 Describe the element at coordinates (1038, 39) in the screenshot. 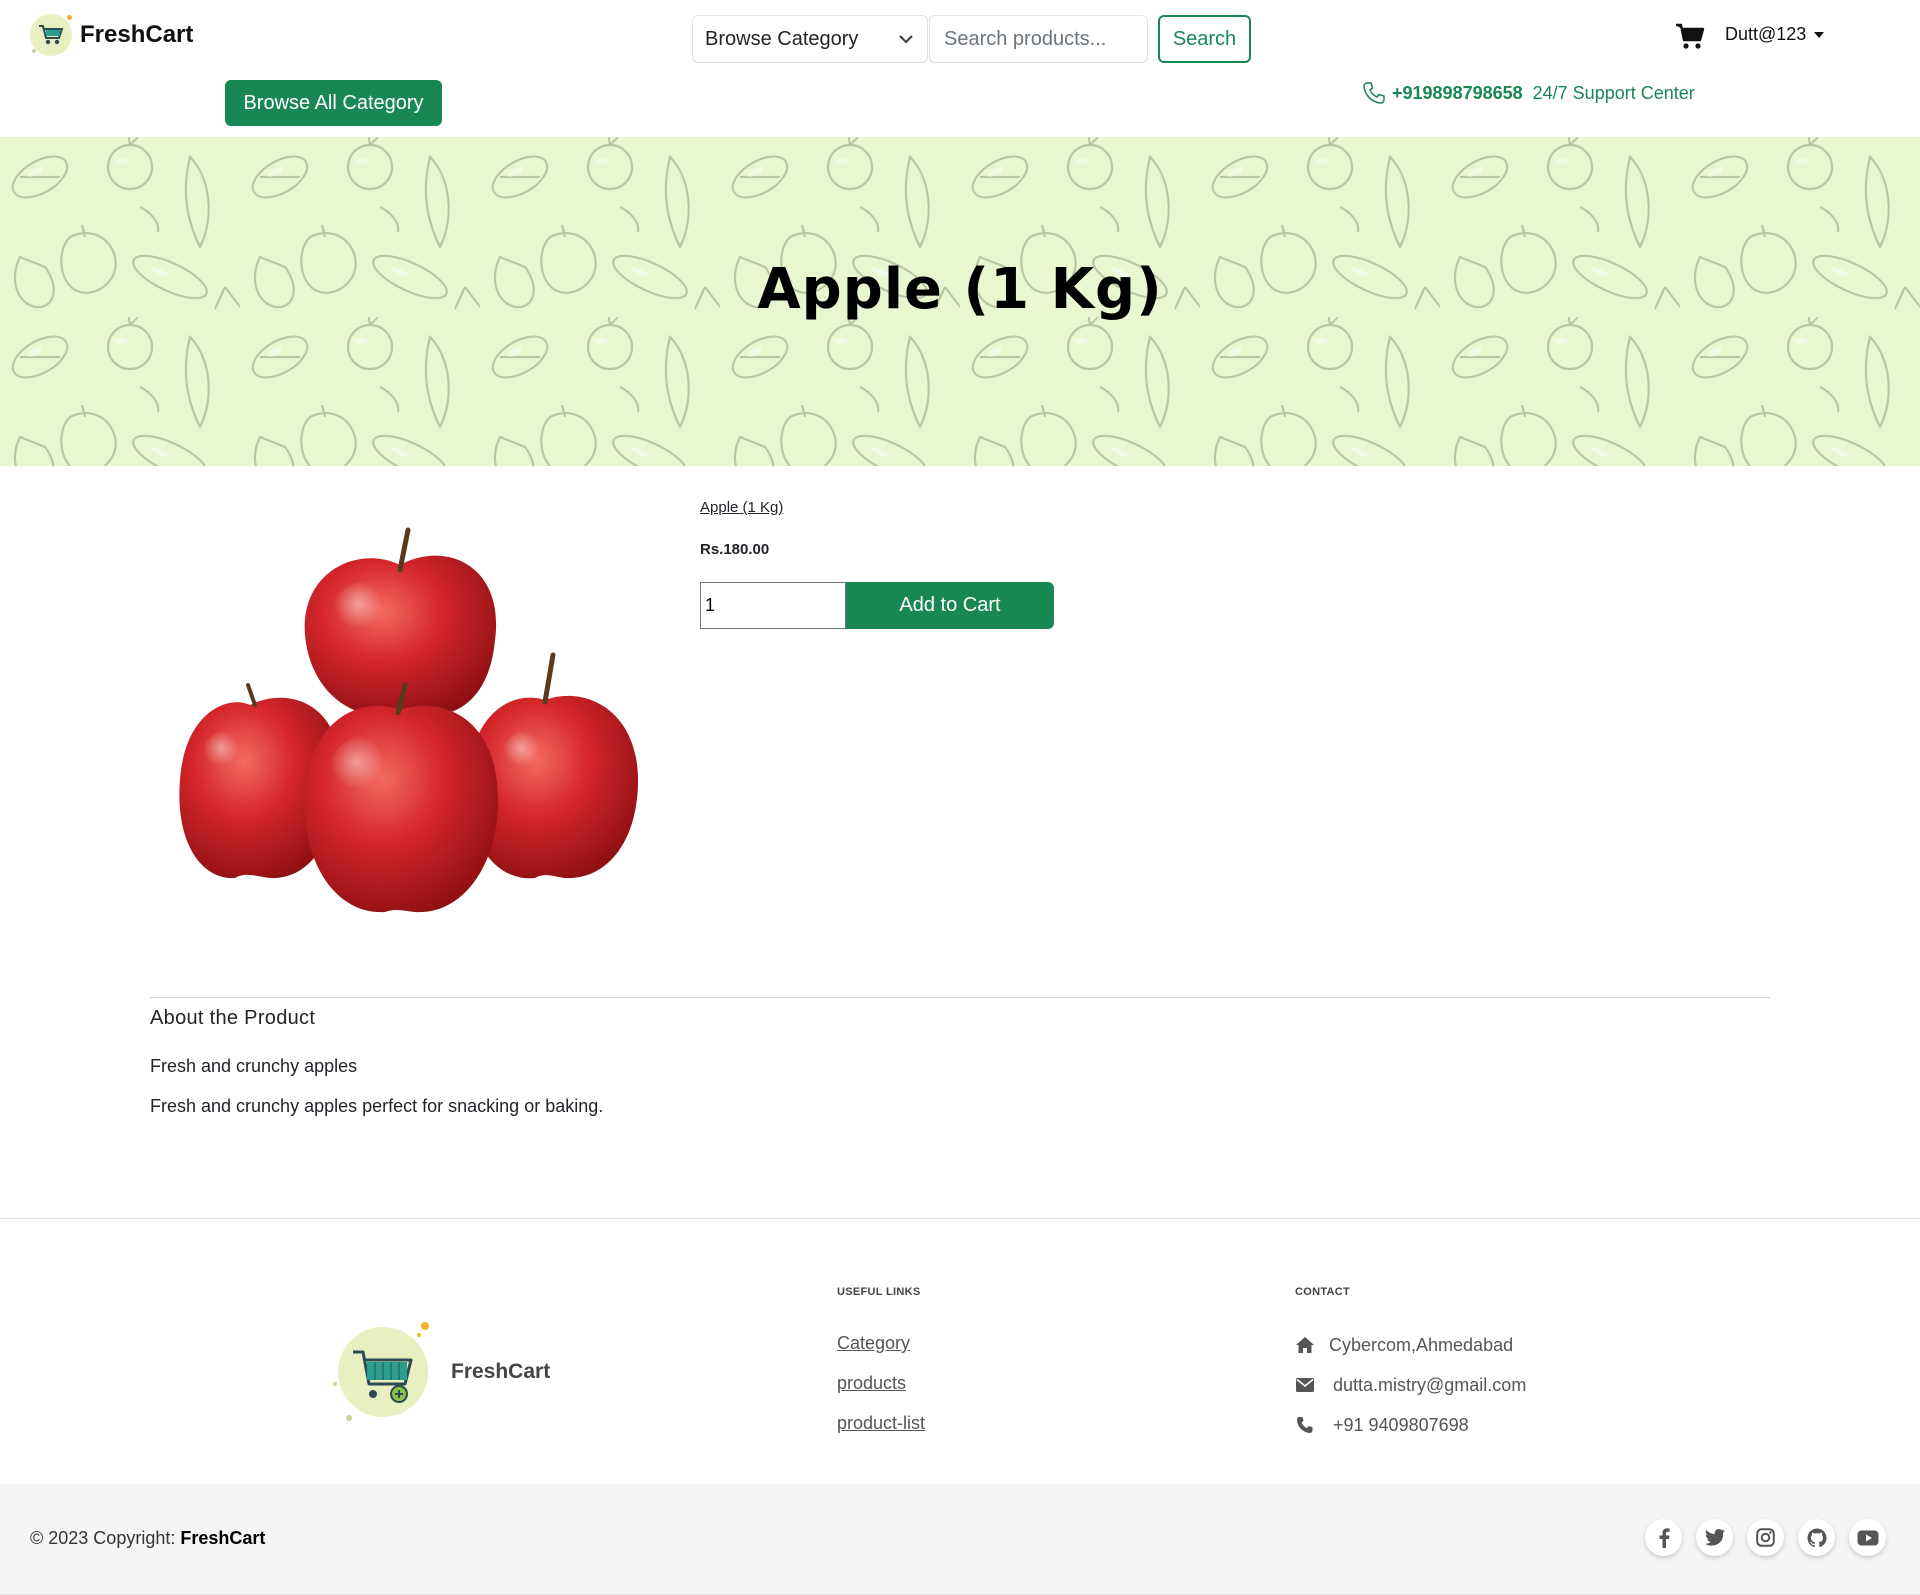

I see `search-input` at that location.